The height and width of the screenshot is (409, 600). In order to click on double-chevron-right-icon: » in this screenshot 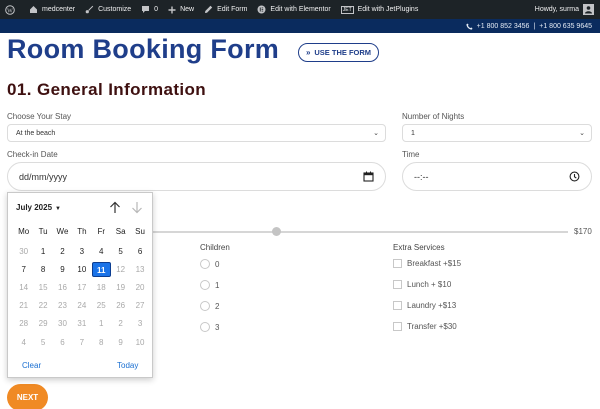, I will do `click(308, 52)`.